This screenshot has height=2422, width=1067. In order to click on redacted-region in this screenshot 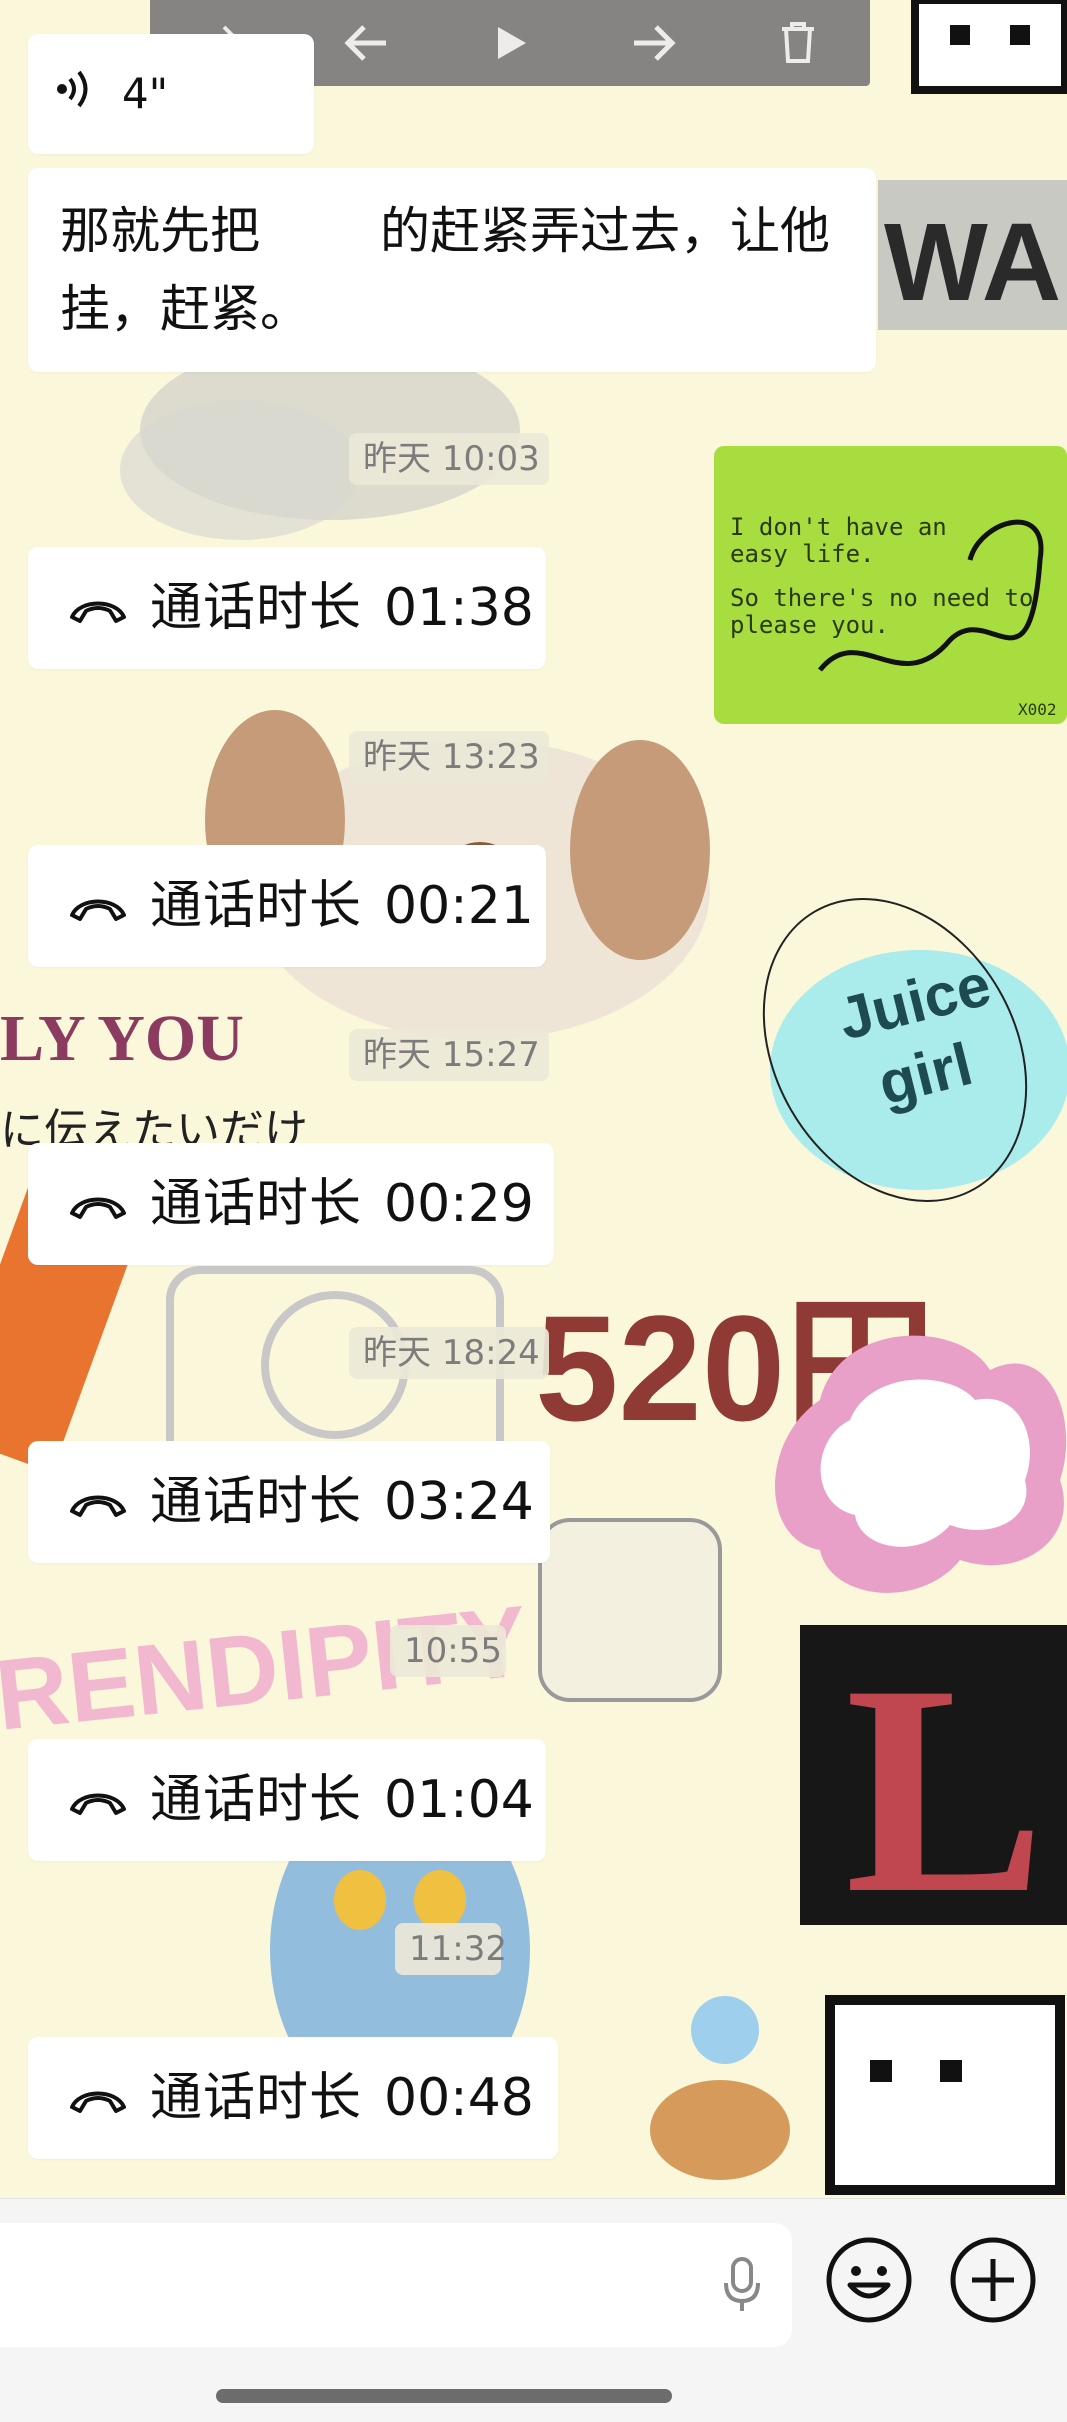, I will do `click(320, 234)`.